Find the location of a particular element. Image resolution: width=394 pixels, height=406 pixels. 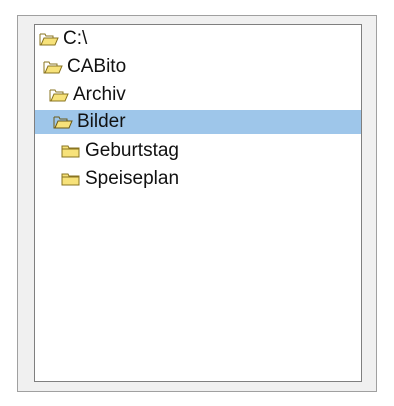

tree-node-cabito: CABito is located at coordinates (84, 67).